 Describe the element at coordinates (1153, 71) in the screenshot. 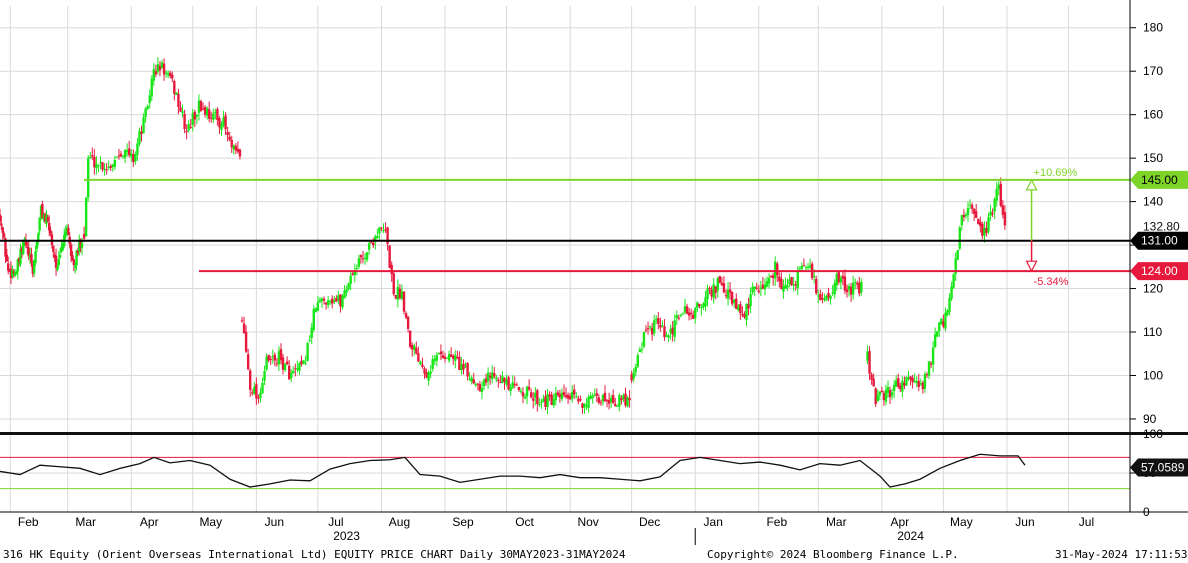

I see `price-tick-label: 170` at that location.